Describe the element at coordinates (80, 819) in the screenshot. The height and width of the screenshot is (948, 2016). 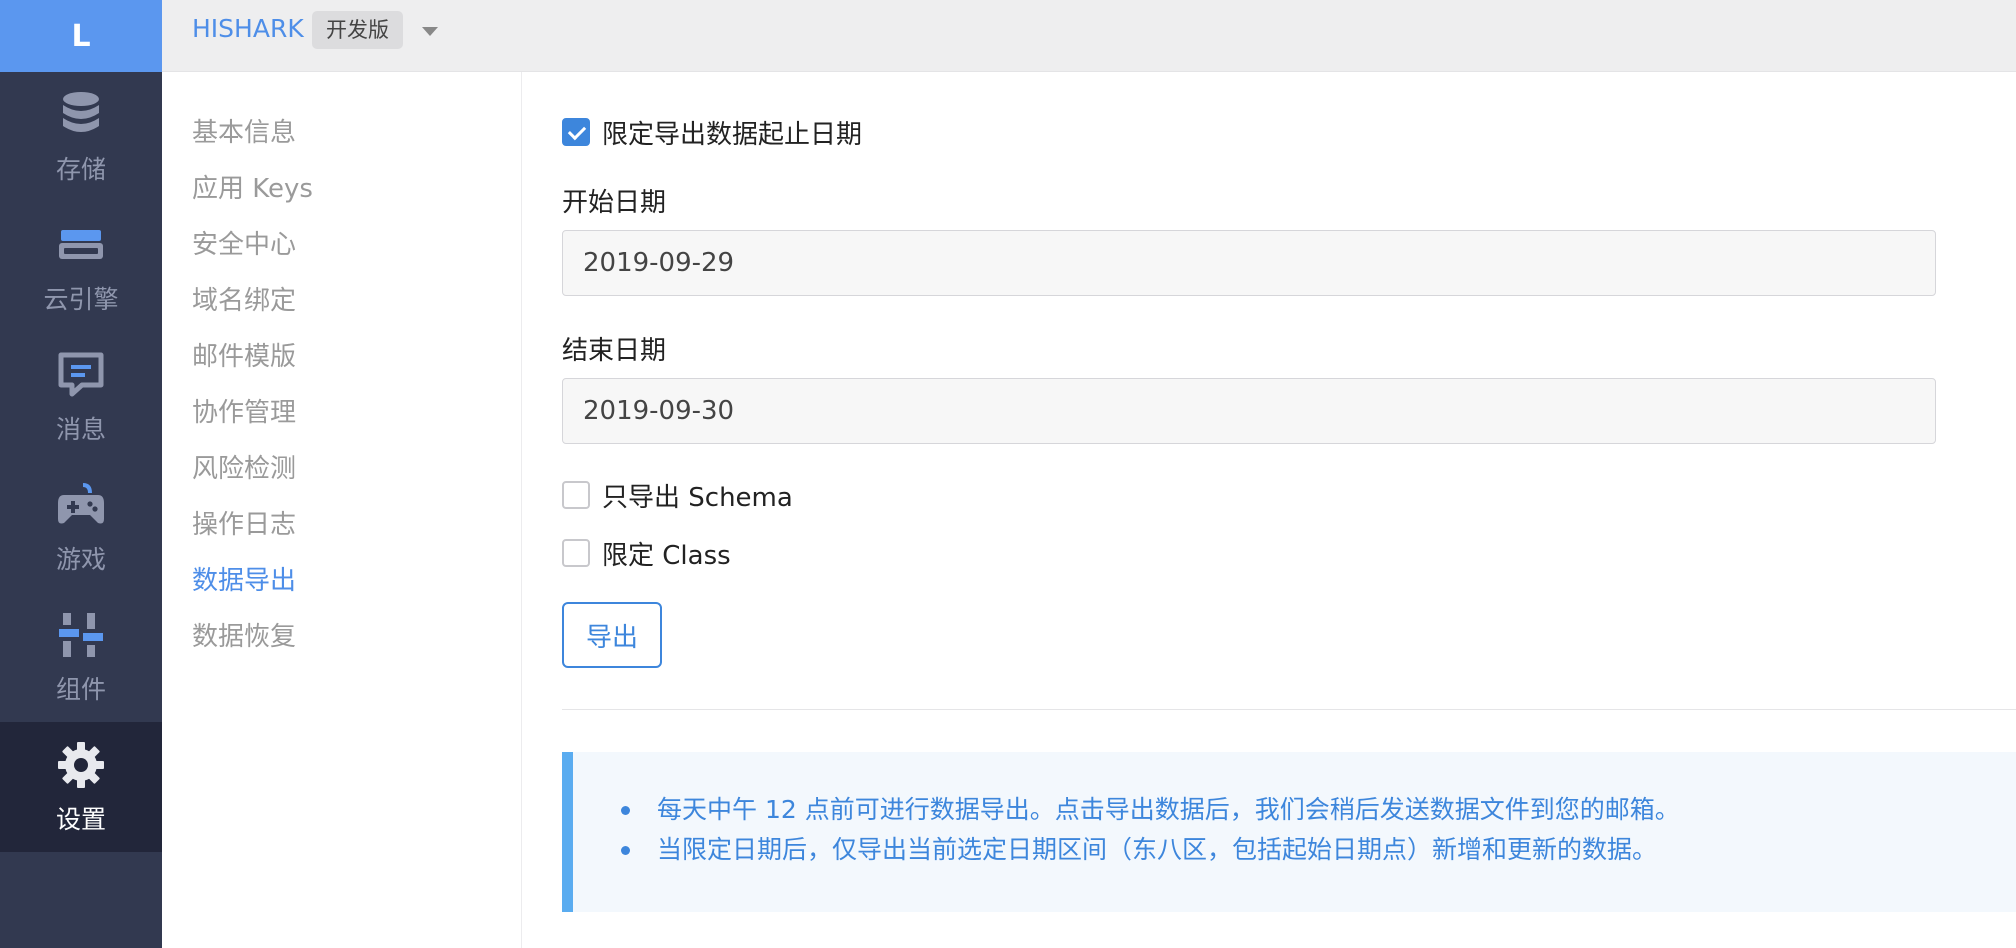
I see `rail-item-label: 设置` at that location.